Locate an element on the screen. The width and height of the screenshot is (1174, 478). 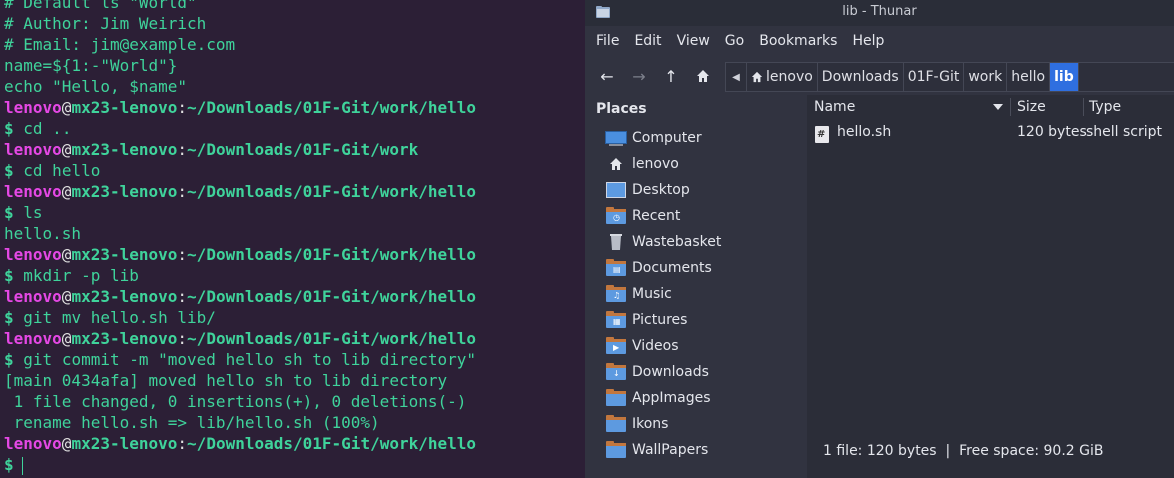
forward-button: → is located at coordinates (639, 76).